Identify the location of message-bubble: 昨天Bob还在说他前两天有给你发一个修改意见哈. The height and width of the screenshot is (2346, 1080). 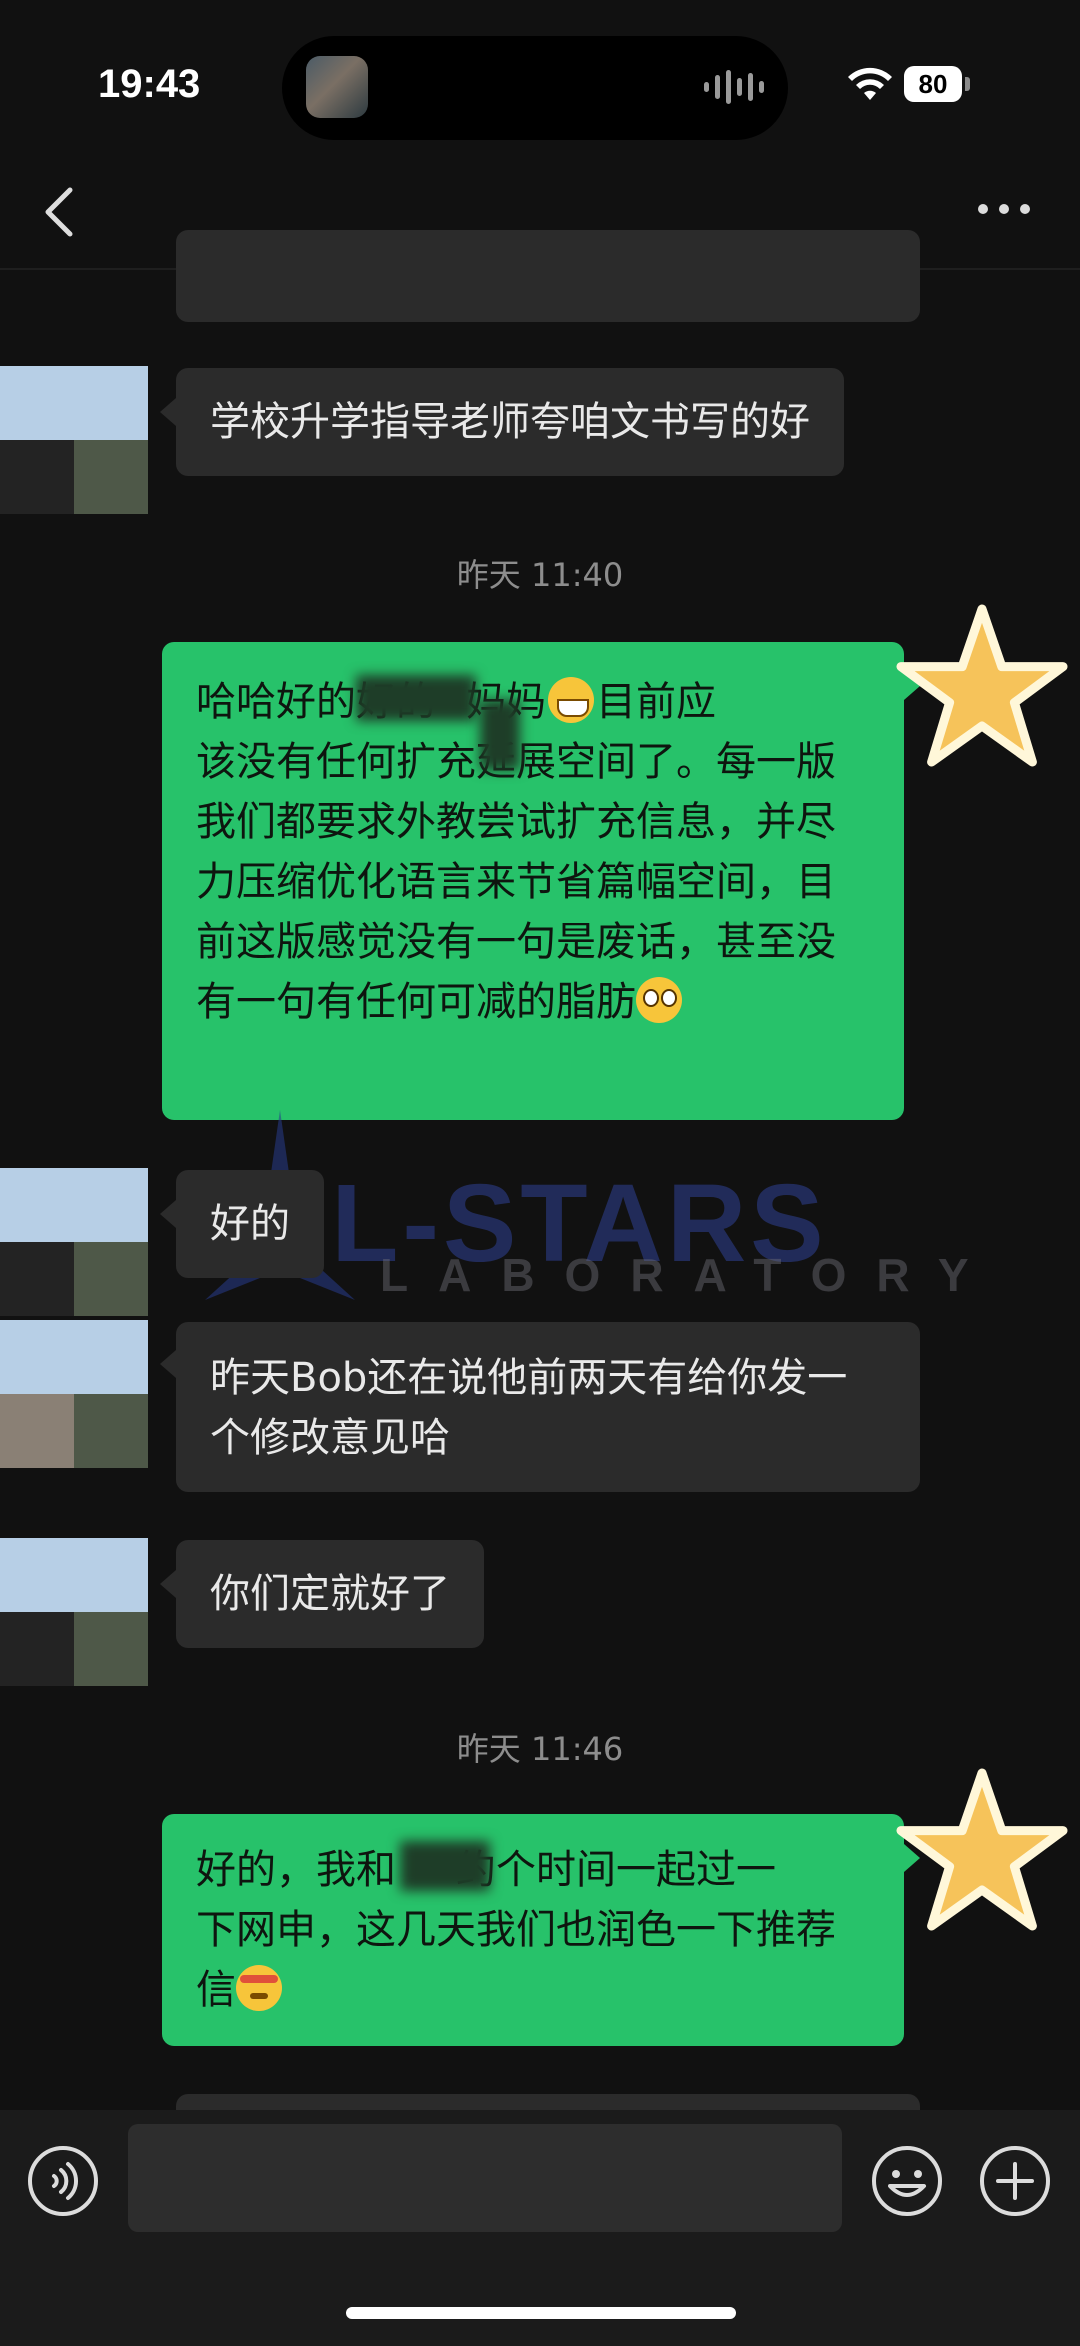
(548, 1407).